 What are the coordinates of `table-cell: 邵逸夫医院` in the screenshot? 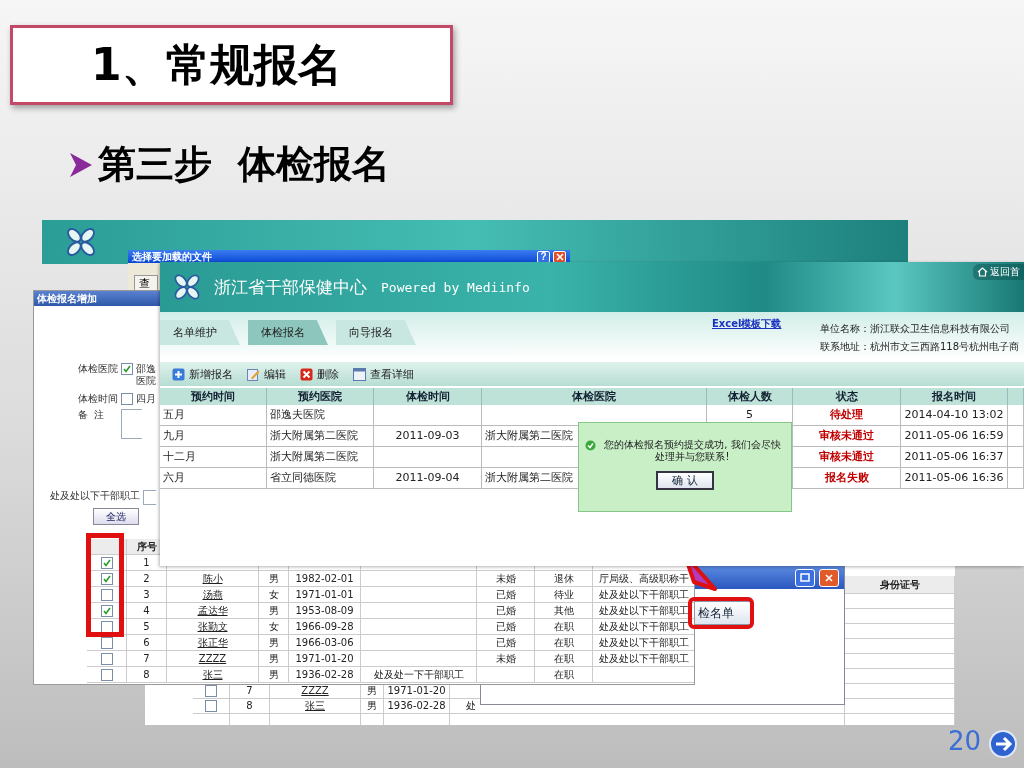 It's located at (320, 415).